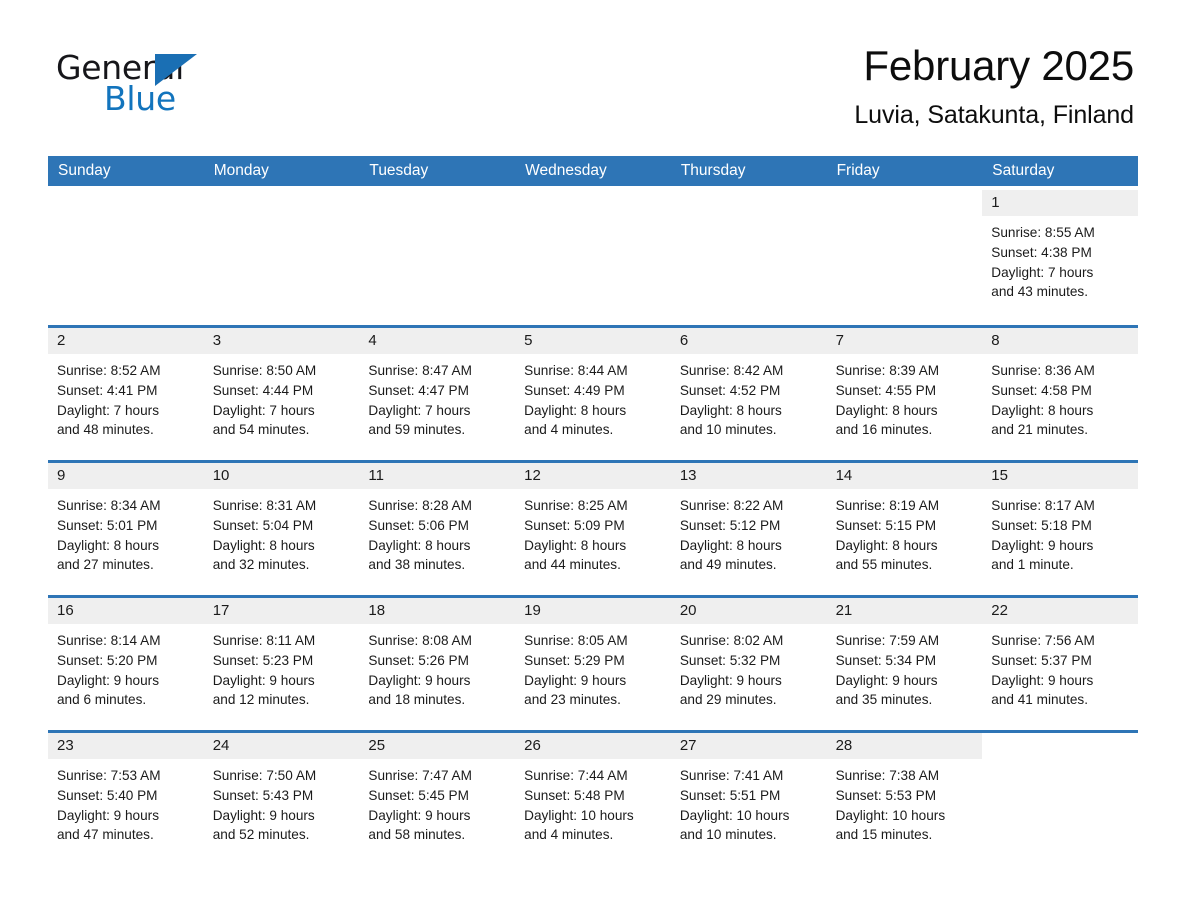 The image size is (1188, 918). I want to click on day-info-line: Sunrise: 7:38 AM, so click(887, 775).